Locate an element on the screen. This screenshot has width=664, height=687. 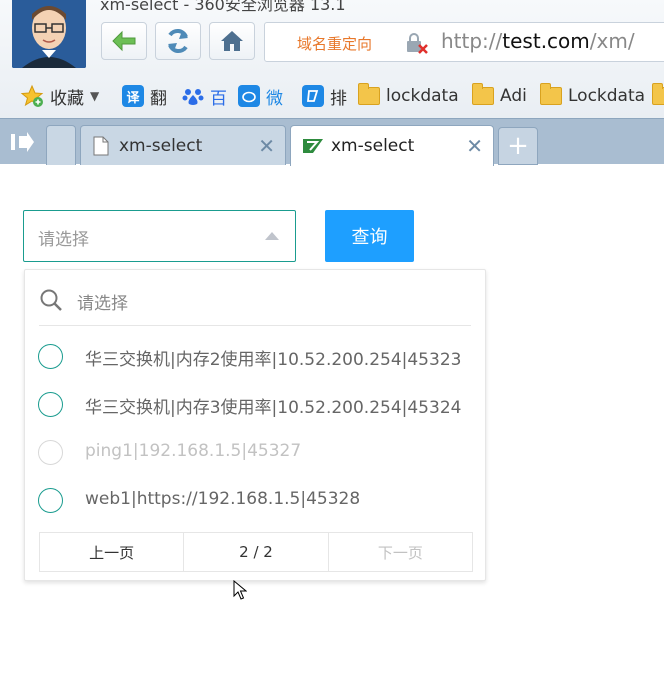
url-redirect-hint: 域名重定向 is located at coordinates (334, 43).